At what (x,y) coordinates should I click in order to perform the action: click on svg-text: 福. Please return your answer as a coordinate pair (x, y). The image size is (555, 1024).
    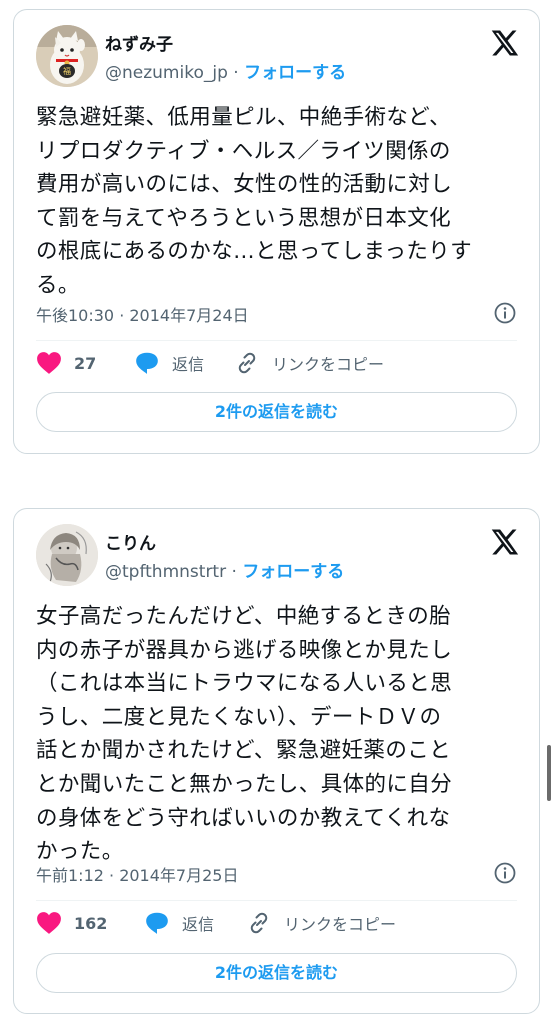
    Looking at the image, I should click on (67, 71).